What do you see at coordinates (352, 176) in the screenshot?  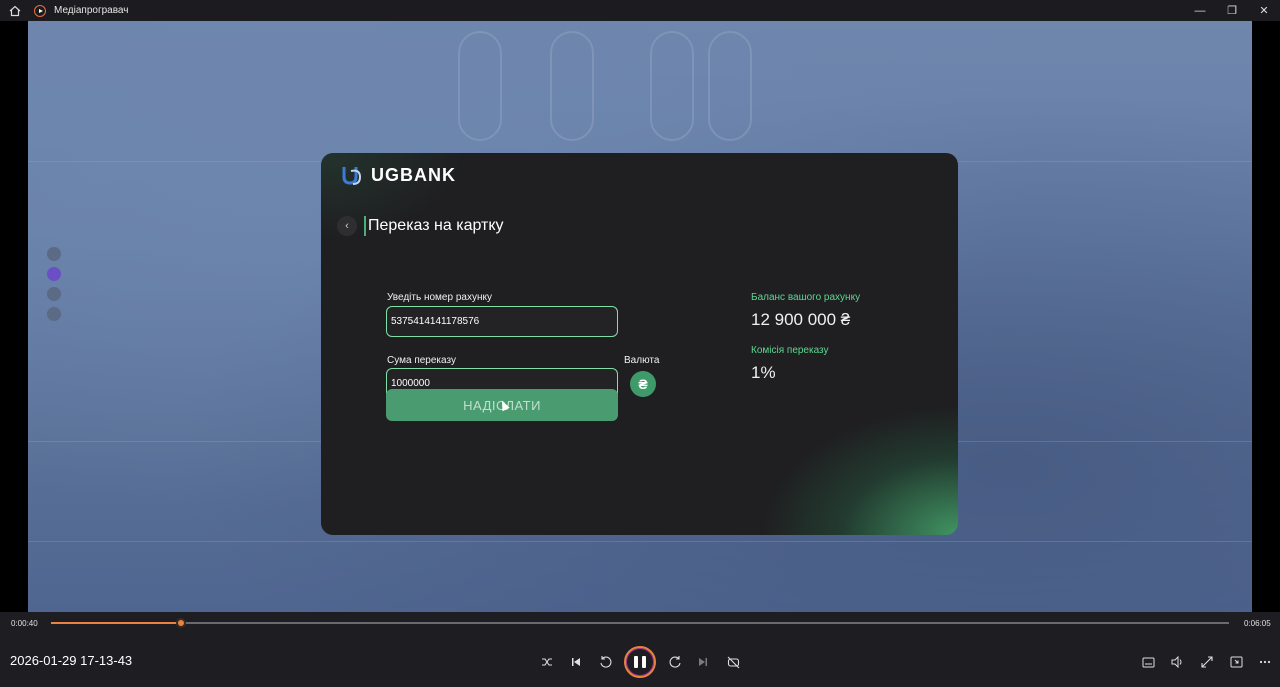 I see `ugbank-logo-icon` at bounding box center [352, 176].